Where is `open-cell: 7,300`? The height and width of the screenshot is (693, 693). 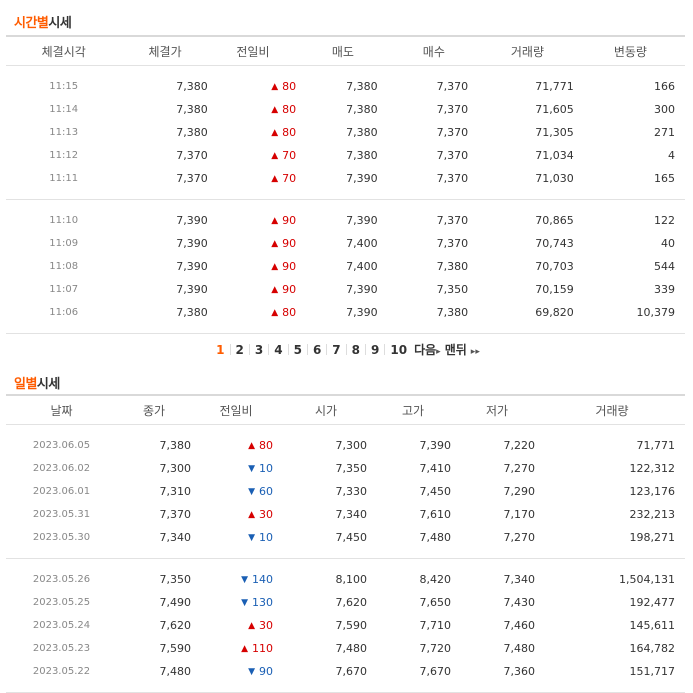
open-cell: 7,300 is located at coordinates (351, 445).